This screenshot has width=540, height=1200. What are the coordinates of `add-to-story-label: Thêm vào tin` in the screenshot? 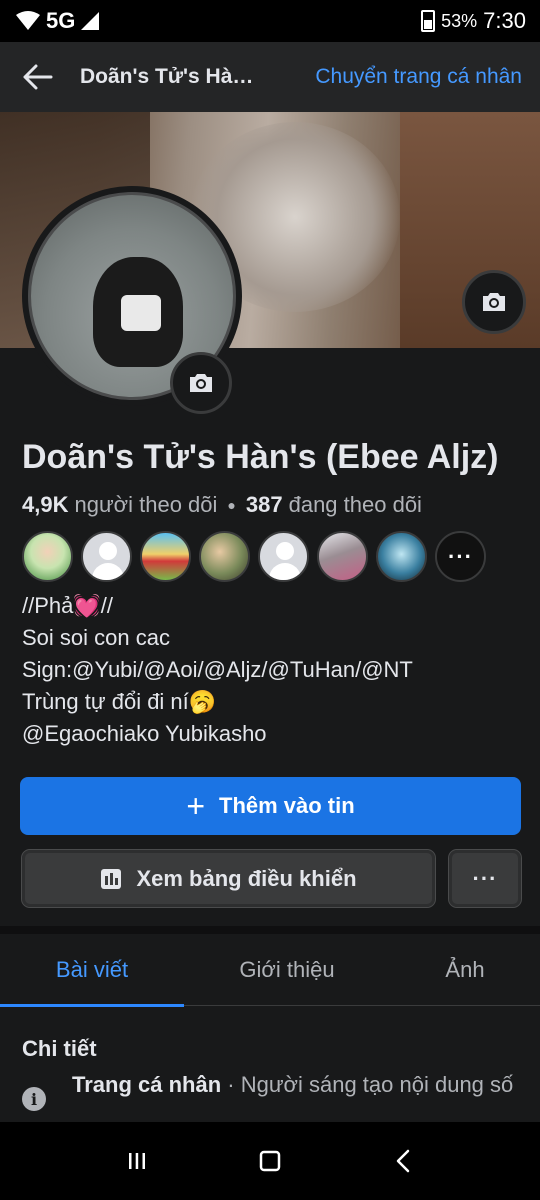 It's located at (287, 805).